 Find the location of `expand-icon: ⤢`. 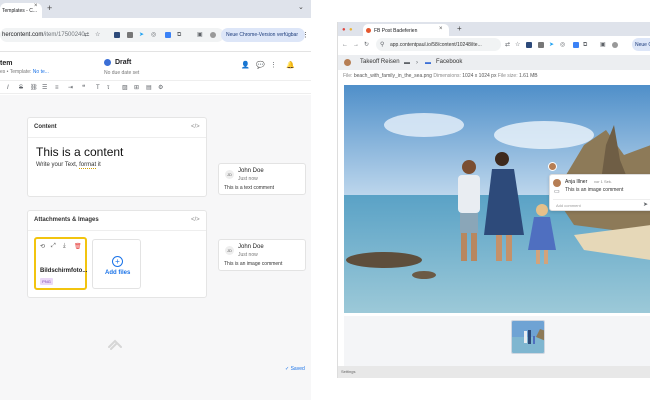

expand-icon: ⤢ is located at coordinates (53, 246).